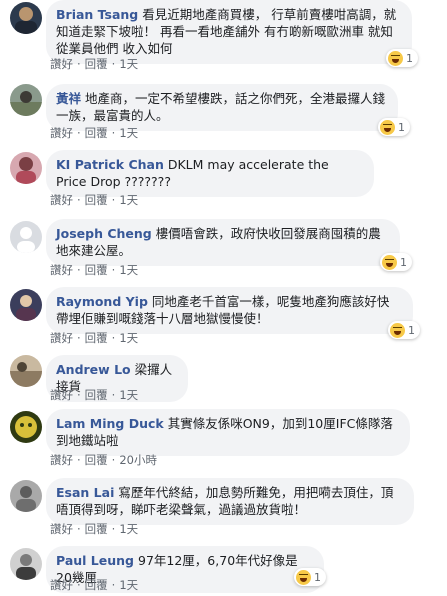 The width and height of the screenshot is (447, 596). What do you see at coordinates (102, 301) in the screenshot?
I see `comment-author: Raymond Yip` at bounding box center [102, 301].